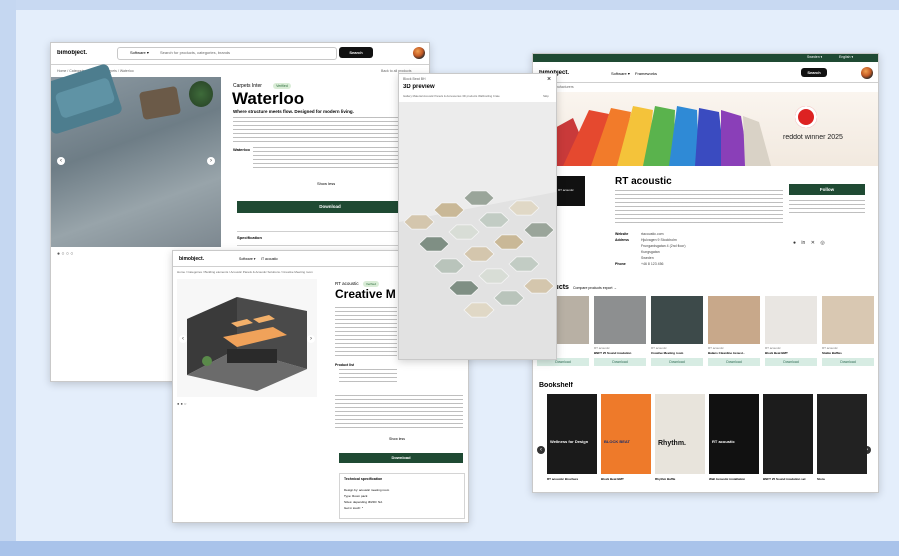  I want to click on contact-value: Sweden, so click(647, 258).